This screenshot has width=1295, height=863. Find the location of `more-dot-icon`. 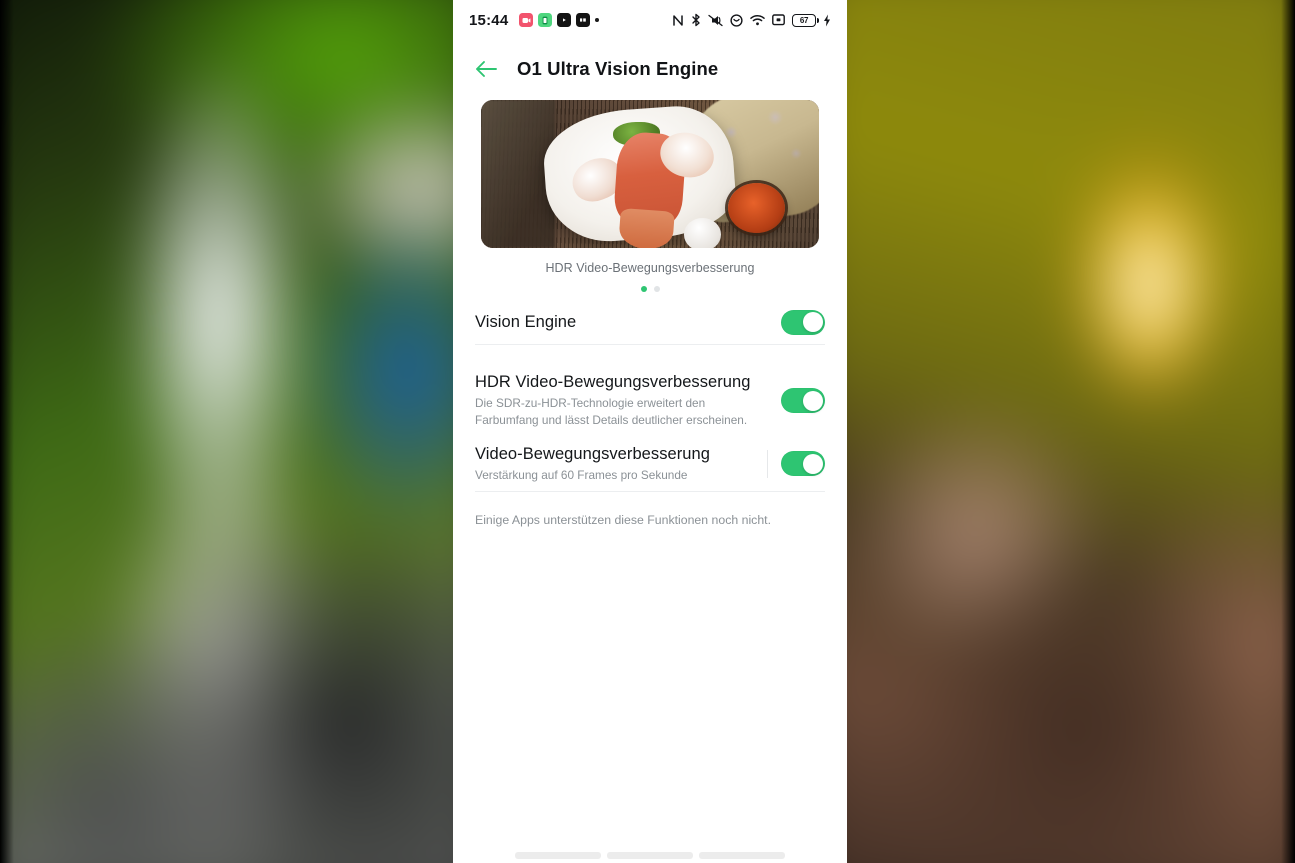

more-dot-icon is located at coordinates (597, 20).